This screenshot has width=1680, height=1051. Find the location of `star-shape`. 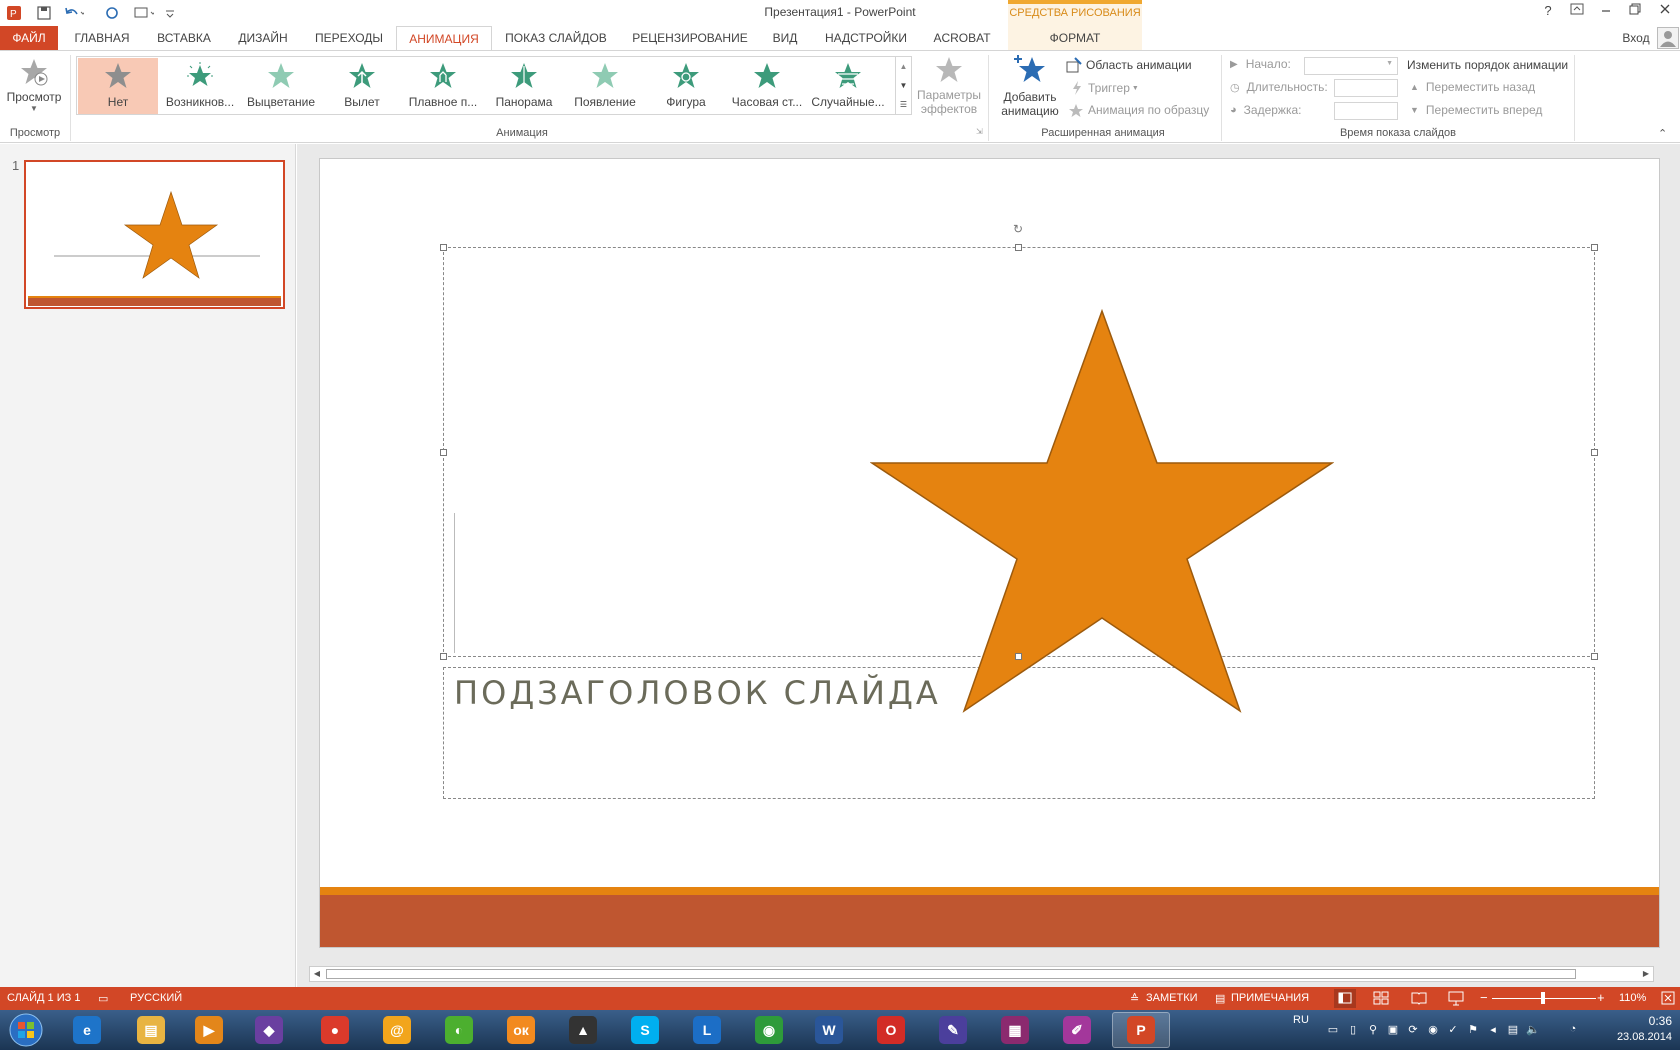

star-shape is located at coordinates (1102, 512).